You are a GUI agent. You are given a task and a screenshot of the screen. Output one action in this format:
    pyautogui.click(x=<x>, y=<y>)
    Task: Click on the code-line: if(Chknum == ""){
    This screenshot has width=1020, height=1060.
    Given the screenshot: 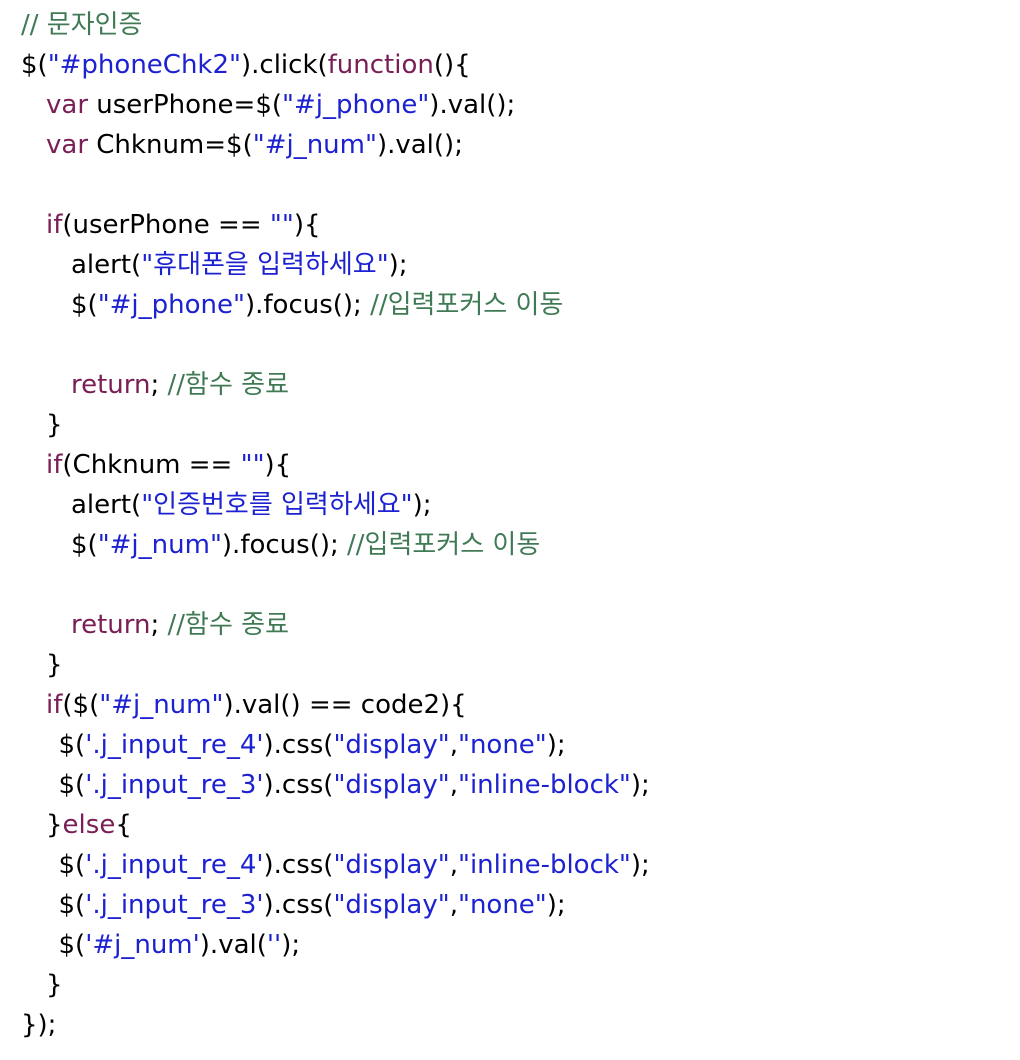 What is the action you would take?
    pyautogui.click(x=510, y=465)
    